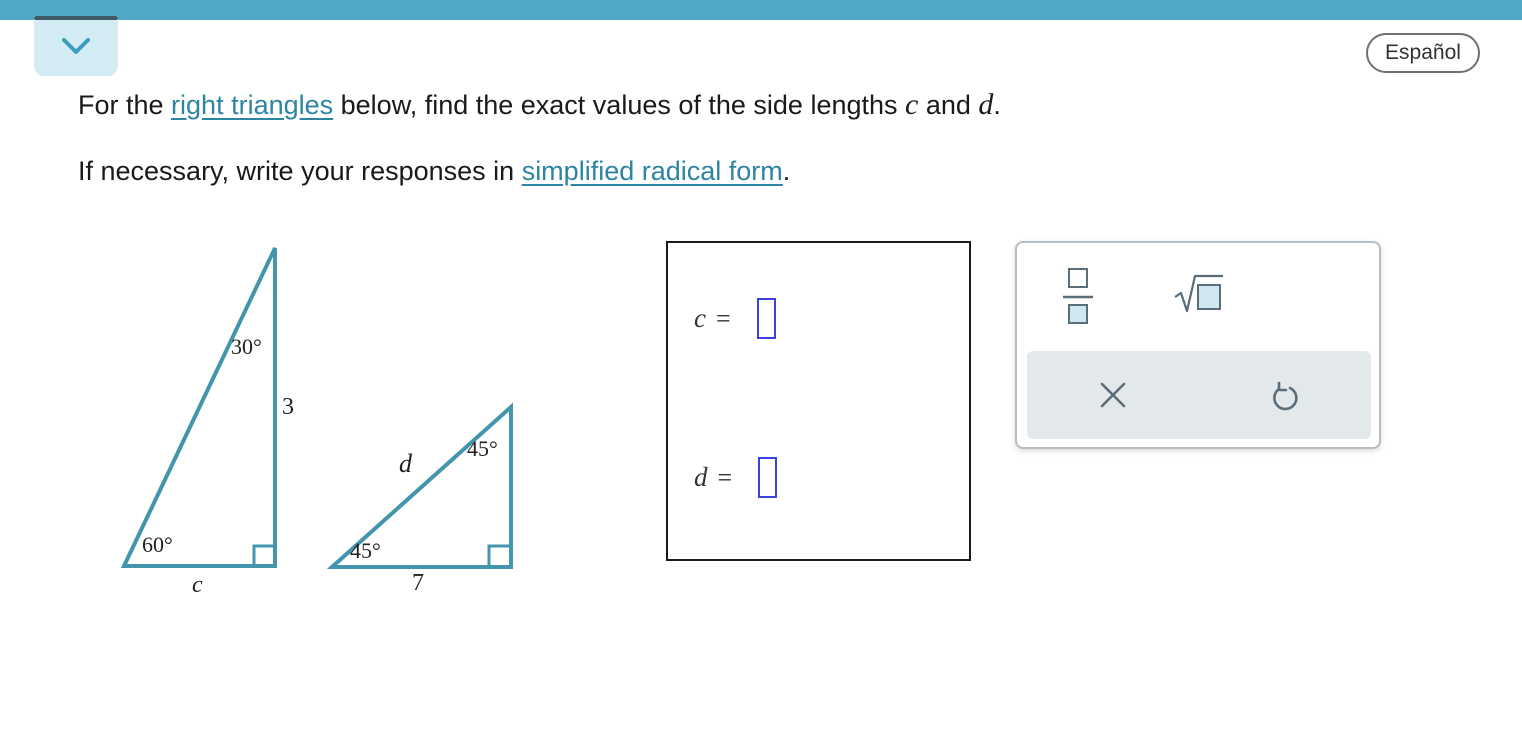 This screenshot has height=752, width=1522. I want to click on answer-row-c: c =, so click(735, 318).